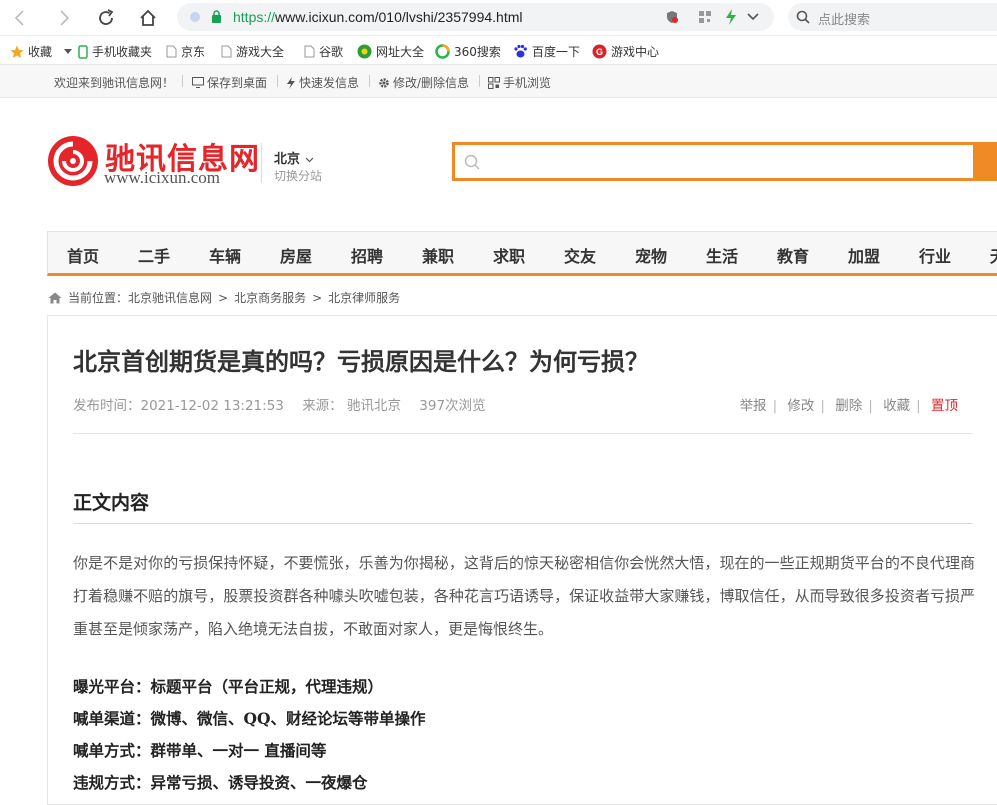 Image resolution: width=997 pixels, height=805 pixels. I want to click on game-center-icon: G, so click(599, 51).